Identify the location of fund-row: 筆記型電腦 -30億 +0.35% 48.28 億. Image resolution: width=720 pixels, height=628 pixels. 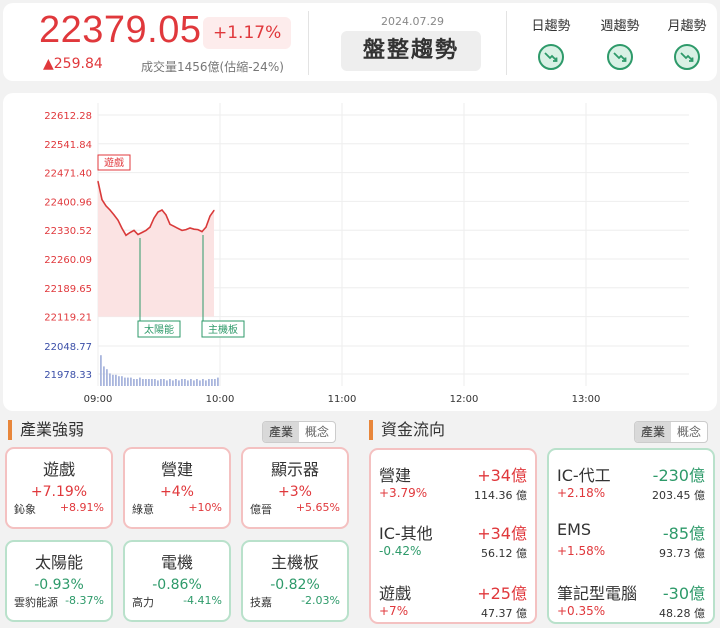
(631, 604).